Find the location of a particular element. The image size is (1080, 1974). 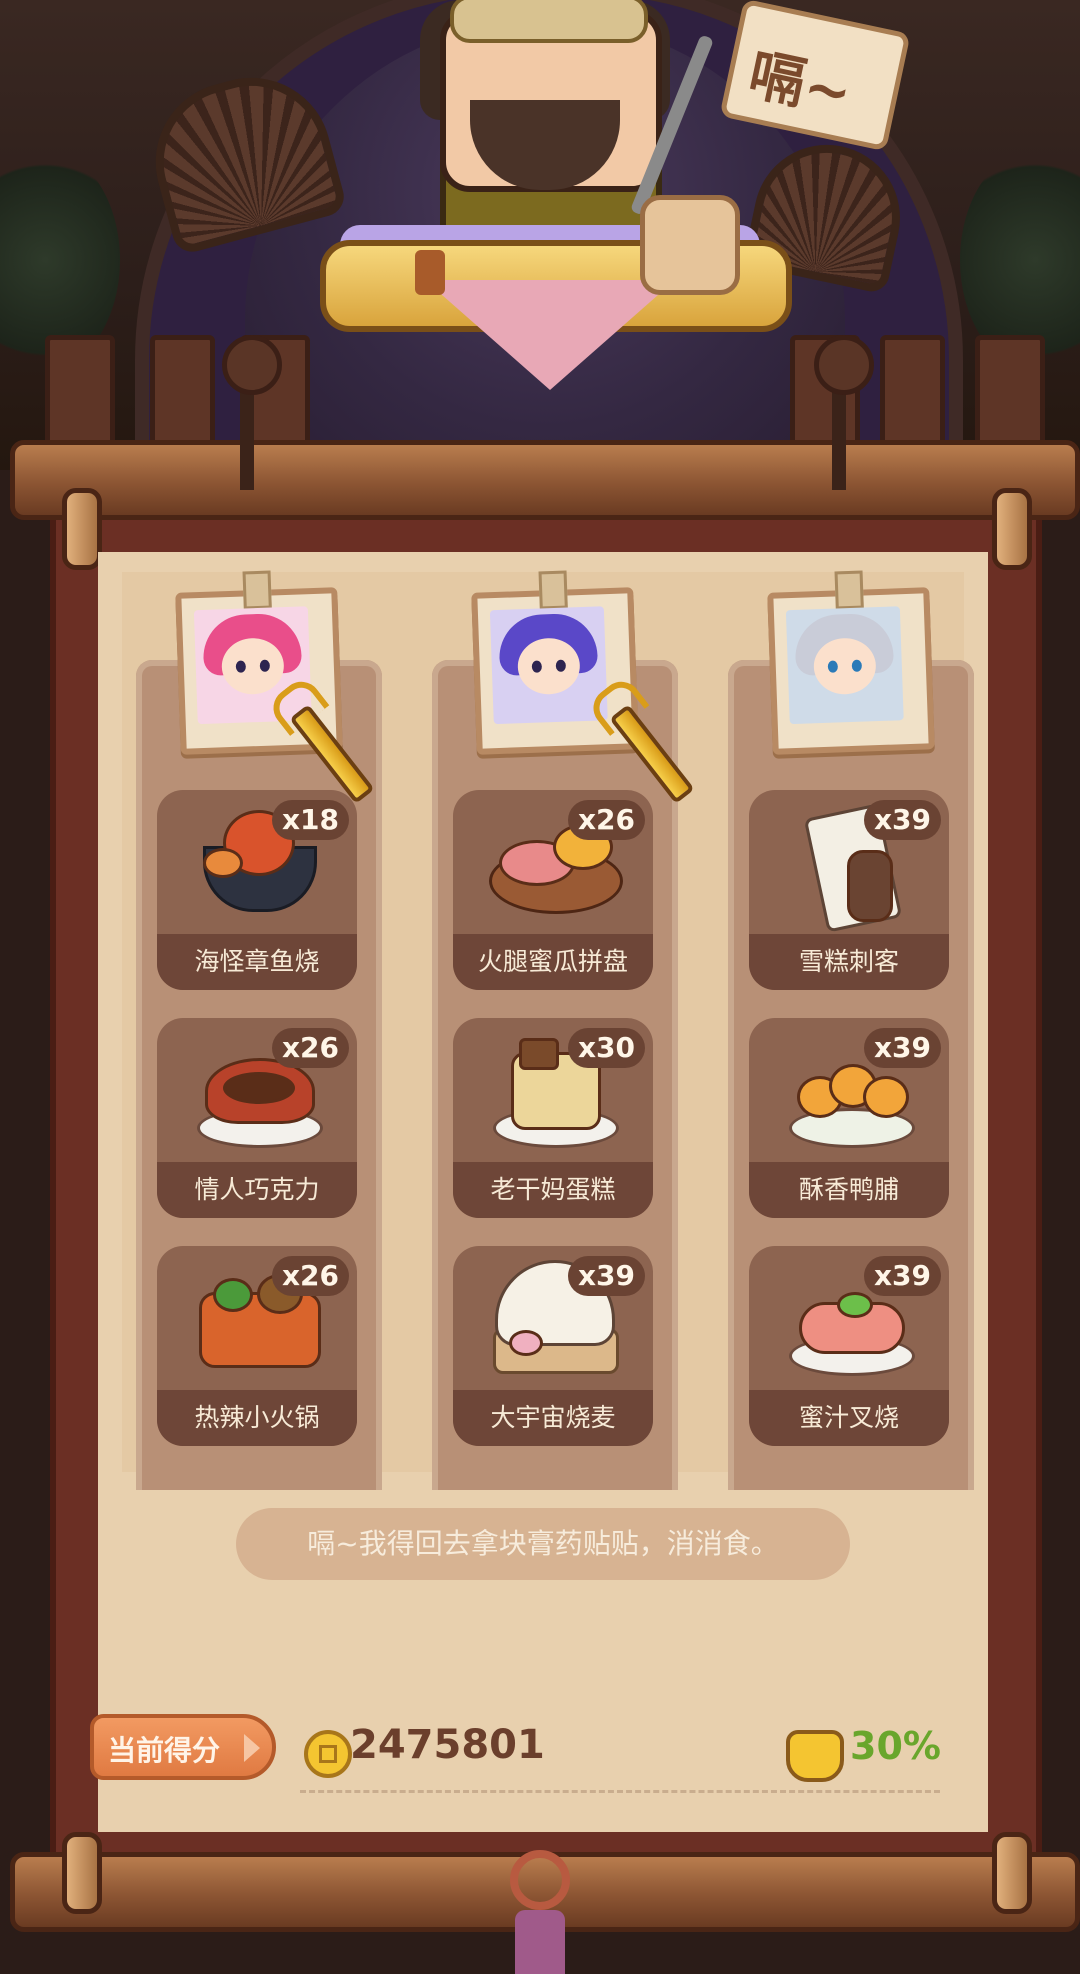

dish-card: x39 蜜汁叉烧 is located at coordinates (849, 1346).